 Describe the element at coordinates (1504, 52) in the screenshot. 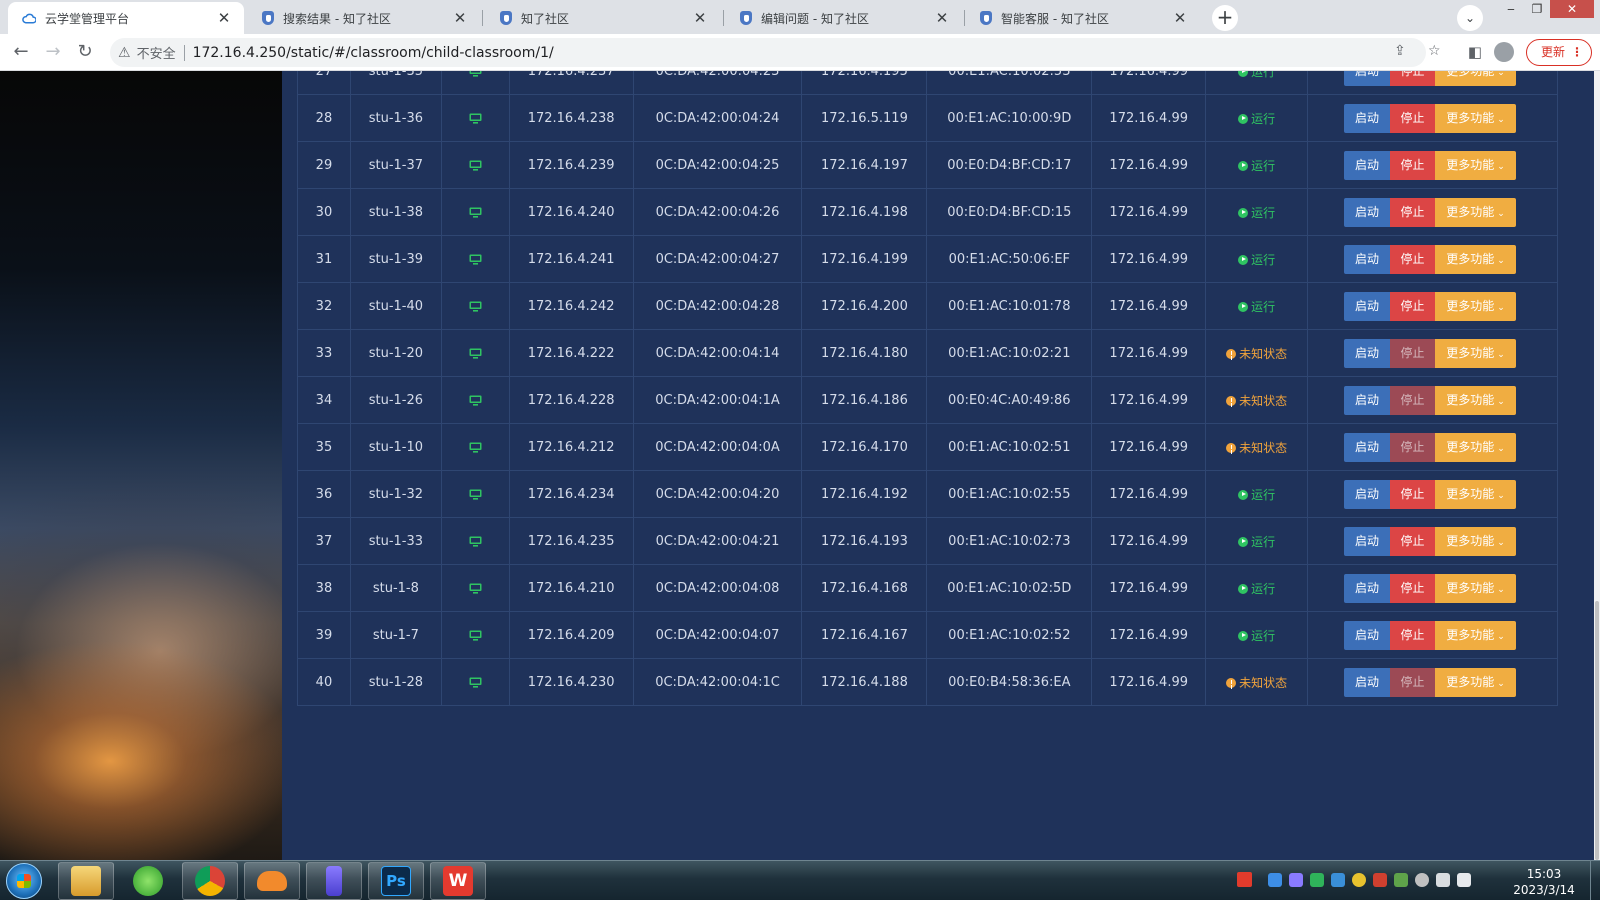

I see `profile-avatar` at that location.